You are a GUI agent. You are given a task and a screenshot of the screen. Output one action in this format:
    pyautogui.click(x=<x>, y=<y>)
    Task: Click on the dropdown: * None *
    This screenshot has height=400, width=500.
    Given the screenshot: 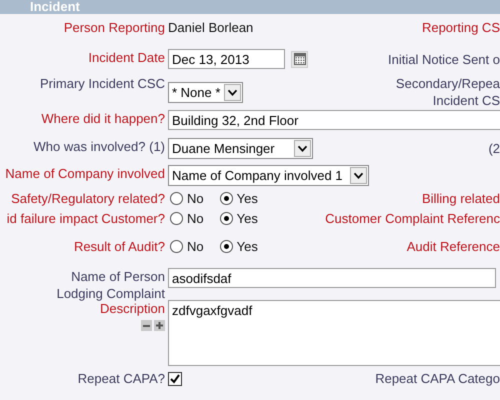 What is the action you would take?
    pyautogui.click(x=205, y=92)
    